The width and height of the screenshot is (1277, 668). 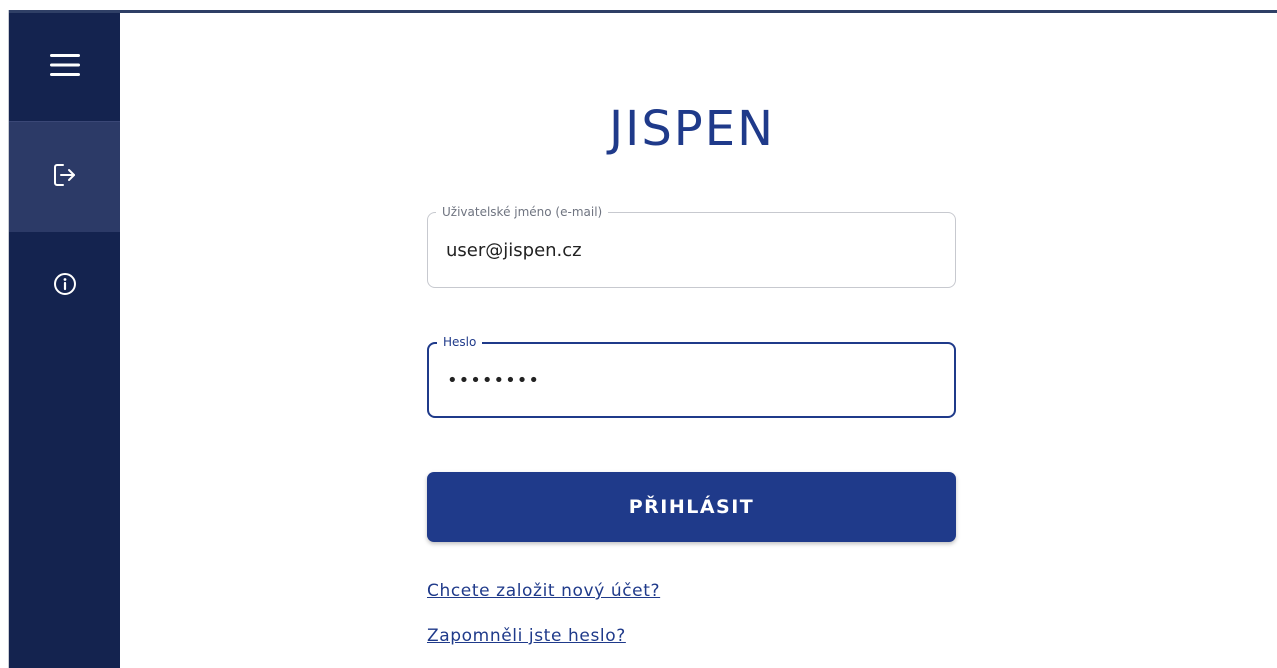 What do you see at coordinates (692, 129) in the screenshot?
I see `brand-title: JISPEN` at bounding box center [692, 129].